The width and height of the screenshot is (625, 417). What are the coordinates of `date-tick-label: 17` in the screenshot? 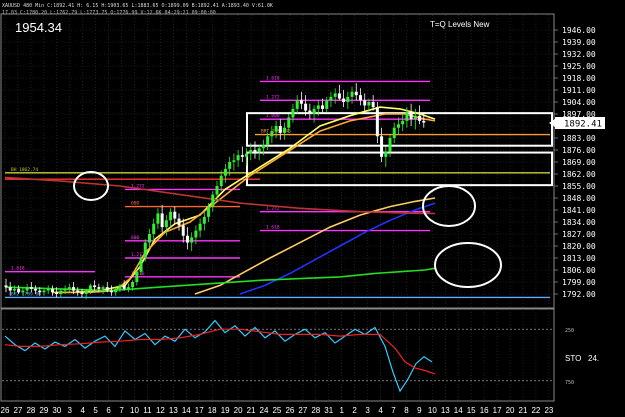 It's located at (199, 410).